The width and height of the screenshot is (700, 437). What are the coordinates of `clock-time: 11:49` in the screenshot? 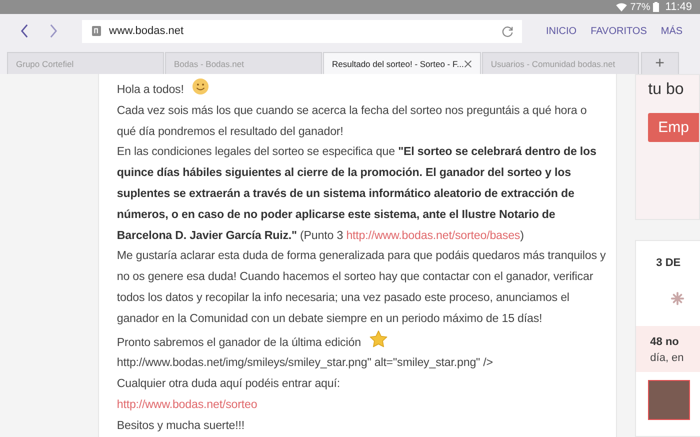 It's located at (678, 7).